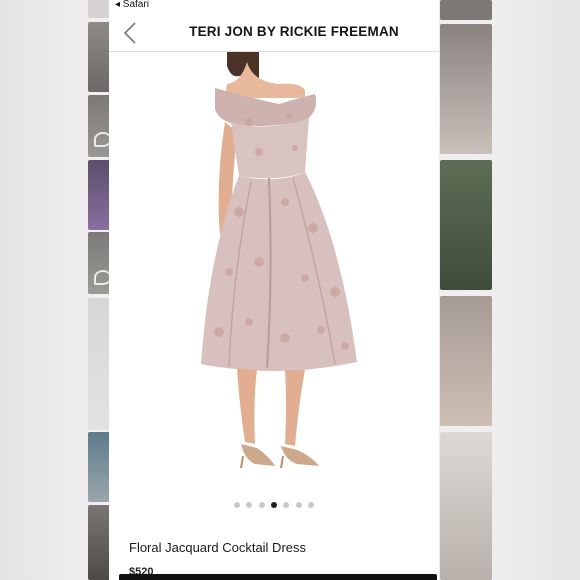 The height and width of the screenshot is (580, 580). Describe the element at coordinates (218, 547) in the screenshot. I see `product-name: Floral Jacquard Cocktail Dress` at that location.